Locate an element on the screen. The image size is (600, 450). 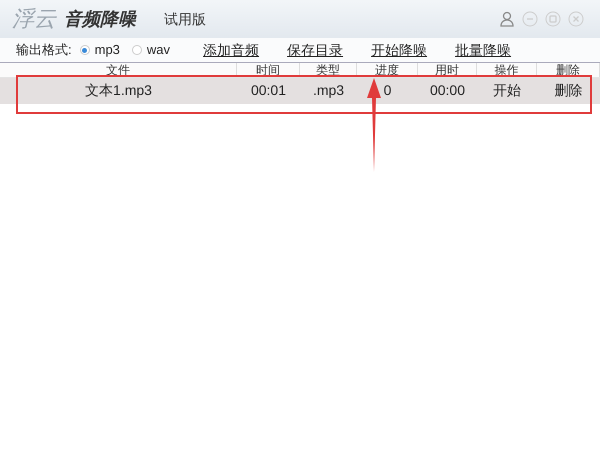
column-header: 操作 is located at coordinates (507, 70).